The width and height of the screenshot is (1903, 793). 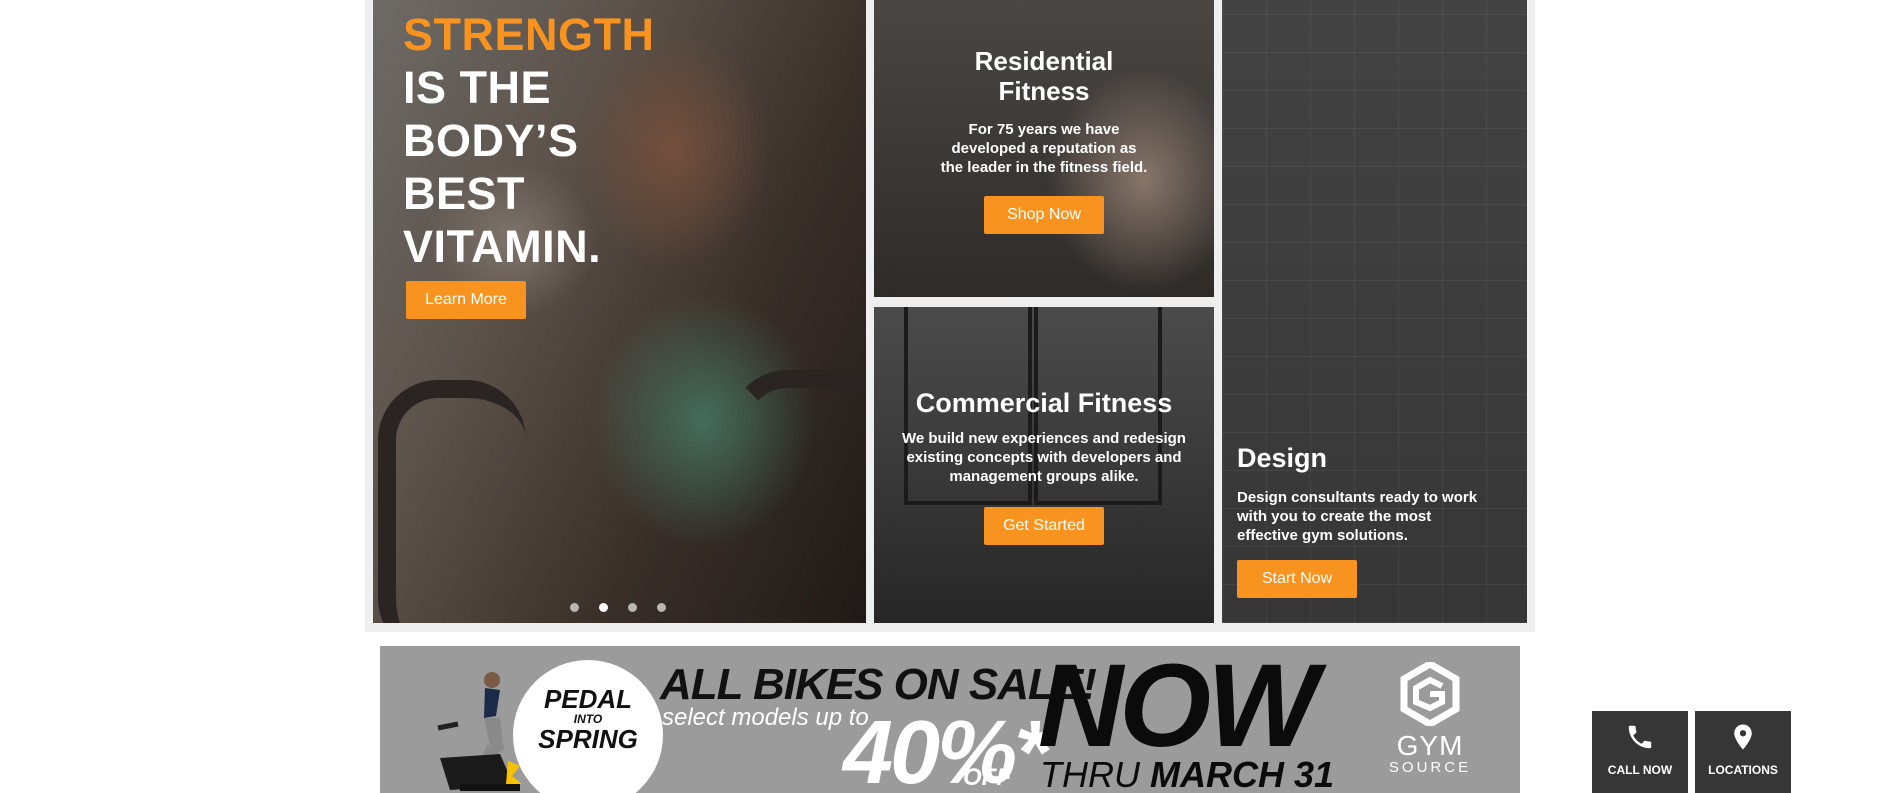 What do you see at coordinates (1242, 773) in the screenshot?
I see `sale-end-date: MARCH 31` at bounding box center [1242, 773].